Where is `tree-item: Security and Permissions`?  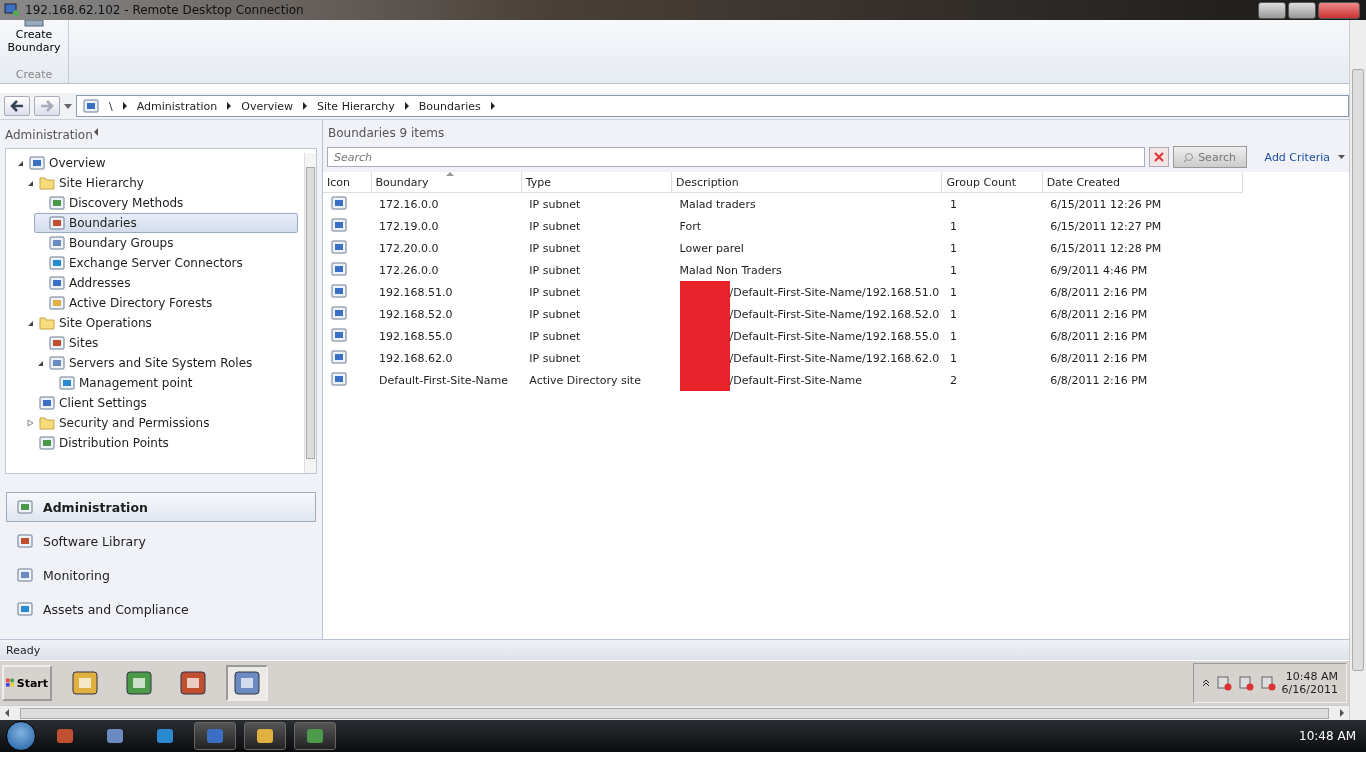 tree-item: Security and Permissions is located at coordinates (161, 423).